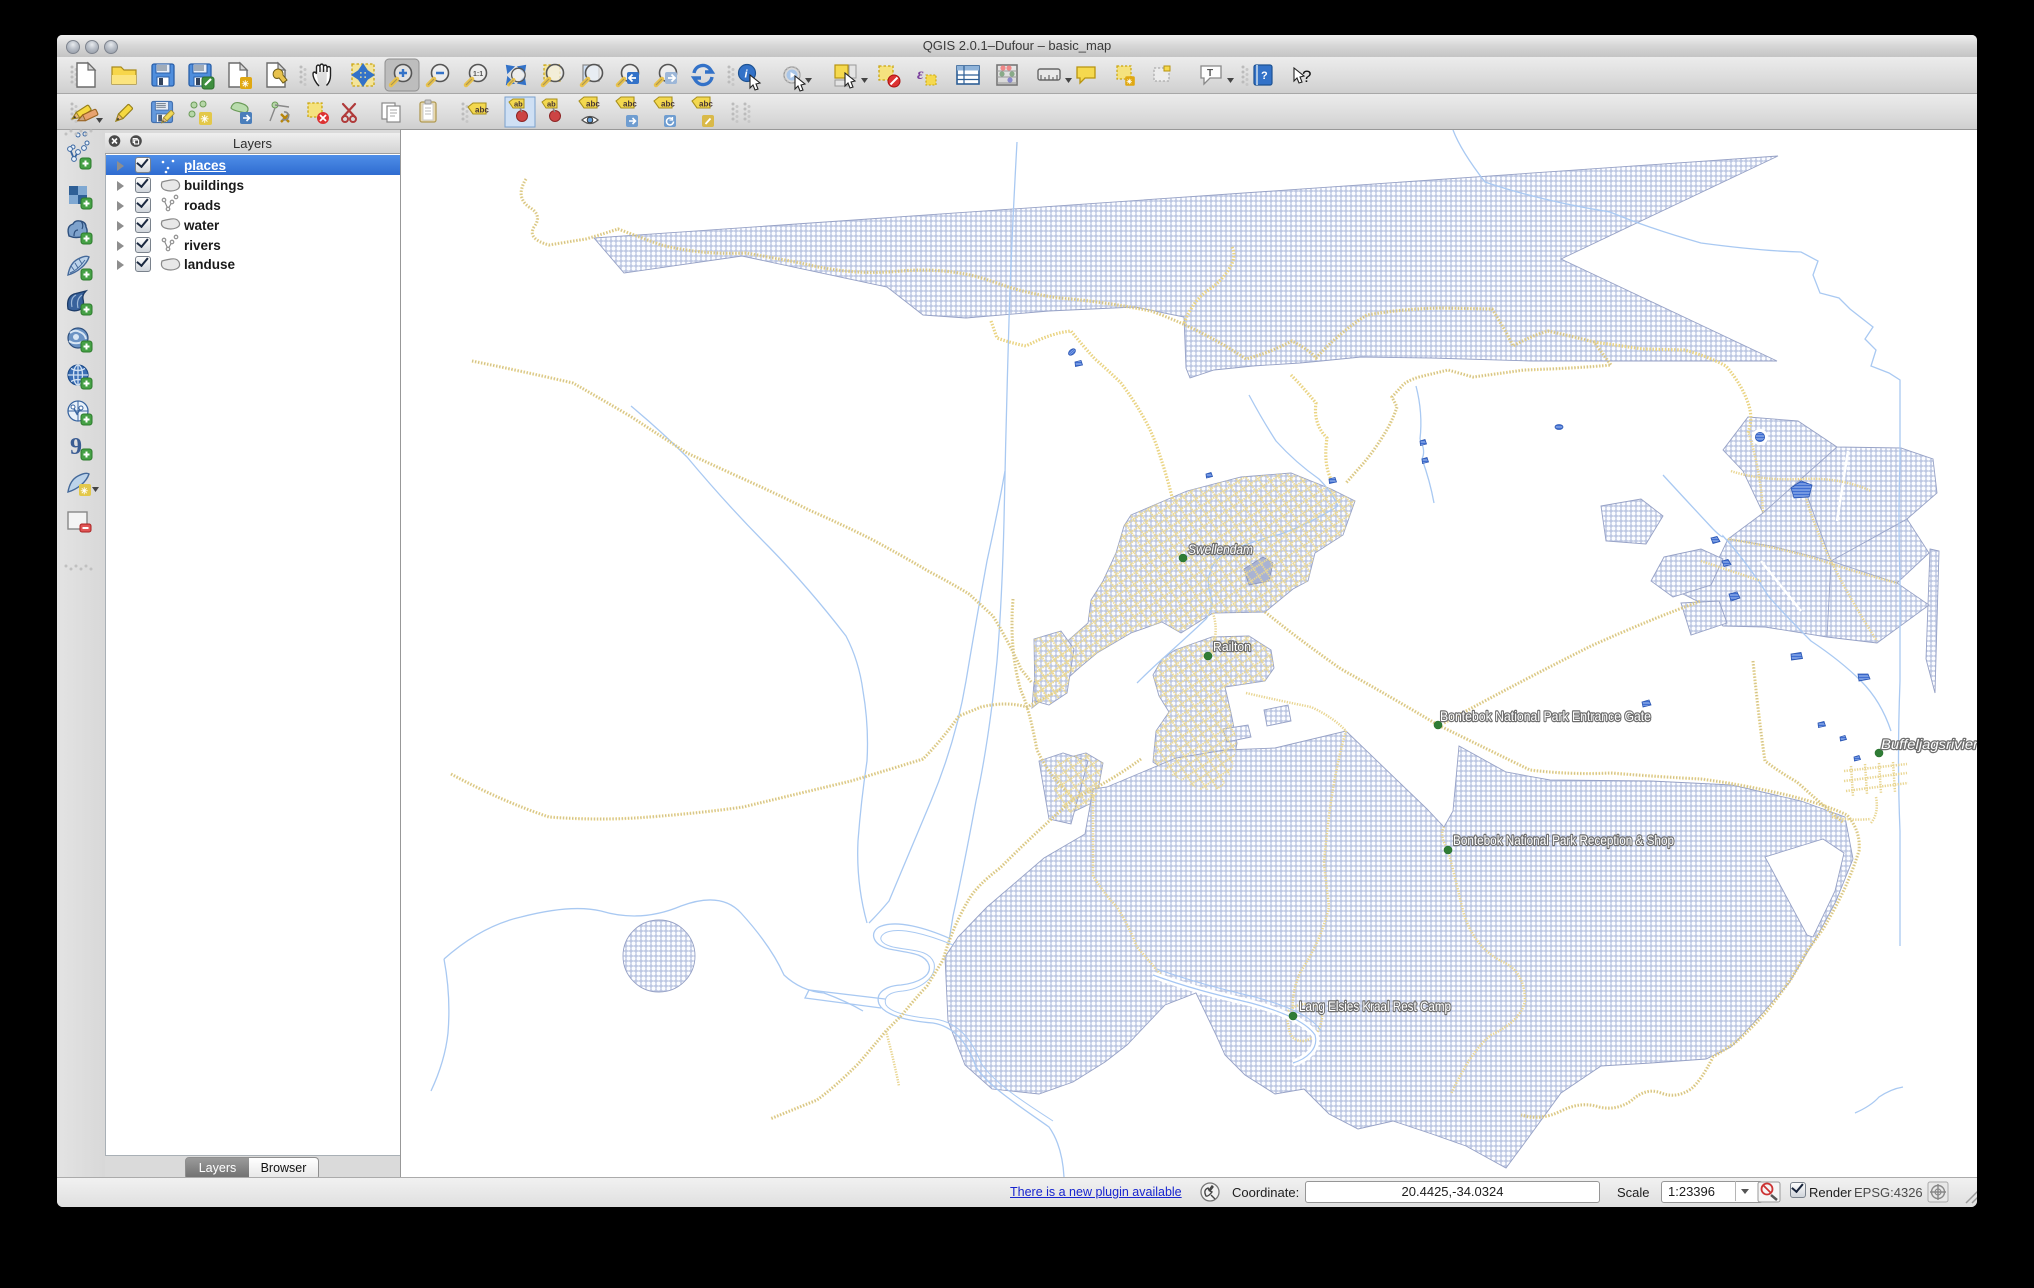 This screenshot has height=1288, width=2034. Describe the element at coordinates (1375, 1006) in the screenshot. I see `svg-text: Lang Elsies Kraal Rest Camp` at that location.